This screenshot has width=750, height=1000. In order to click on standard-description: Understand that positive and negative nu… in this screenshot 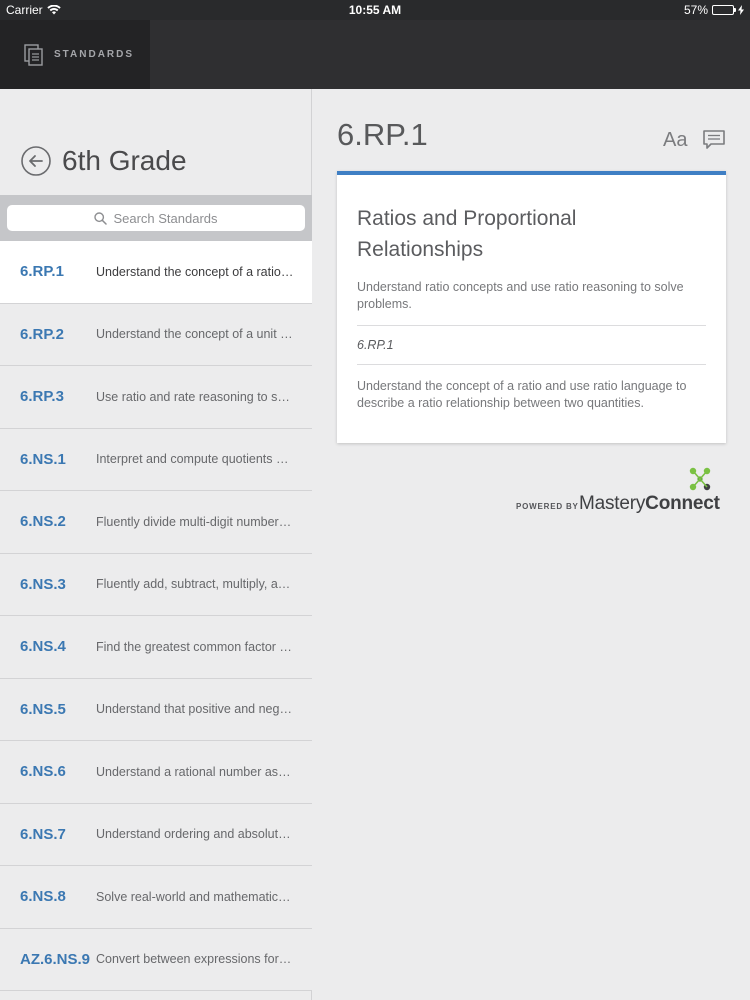, I will do `click(195, 709)`.